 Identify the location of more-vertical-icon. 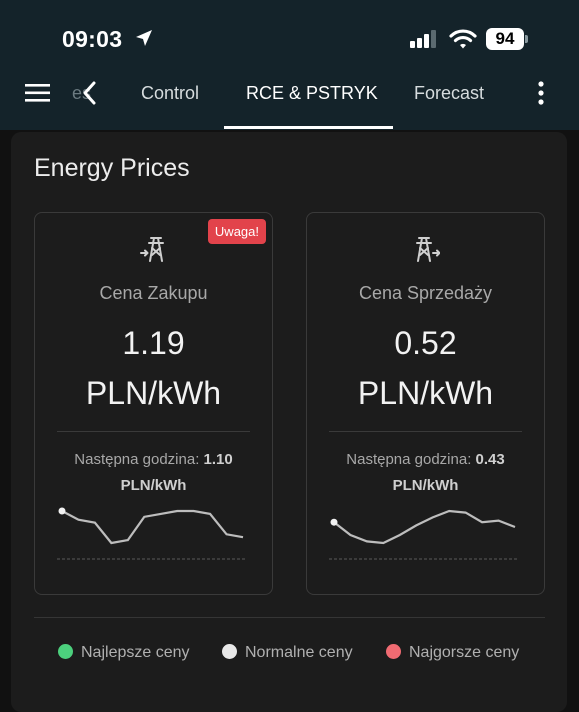
(541, 95).